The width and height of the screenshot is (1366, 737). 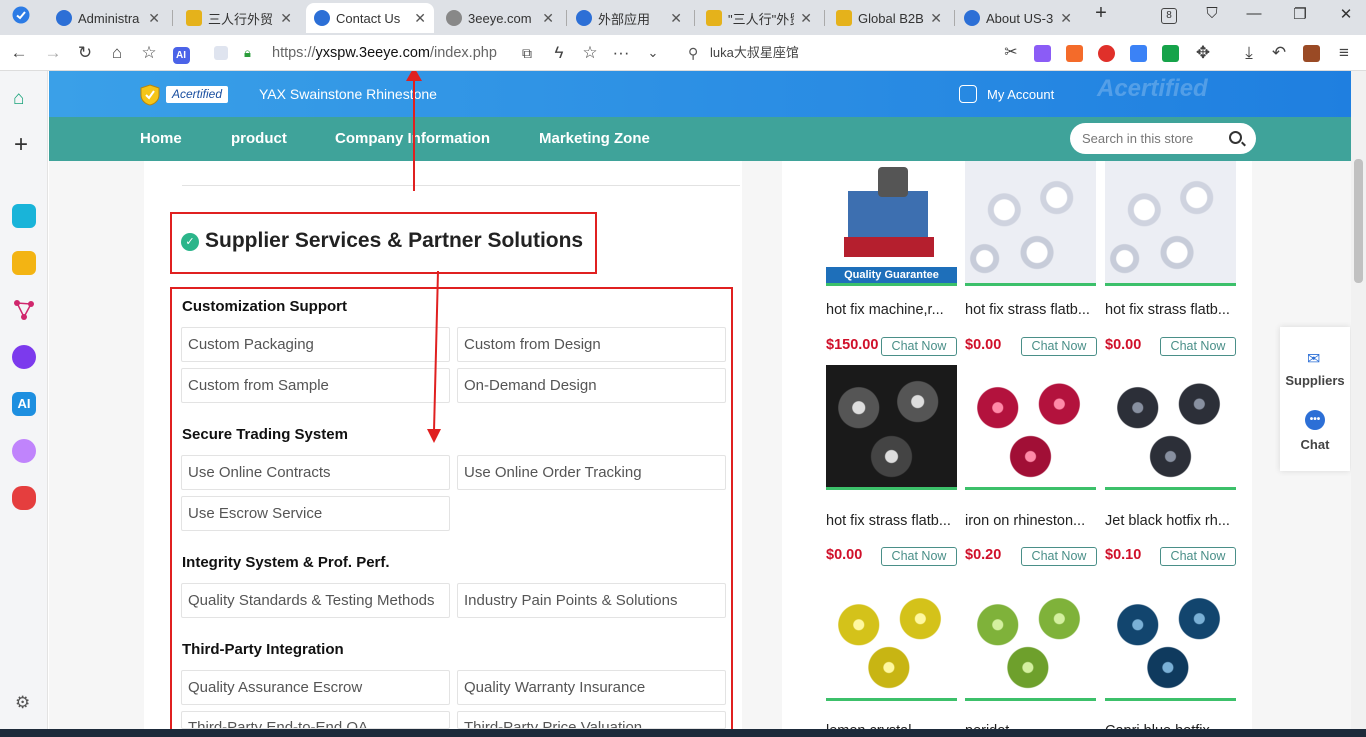 I want to click on word-icon, so click(x=1170, y=53).